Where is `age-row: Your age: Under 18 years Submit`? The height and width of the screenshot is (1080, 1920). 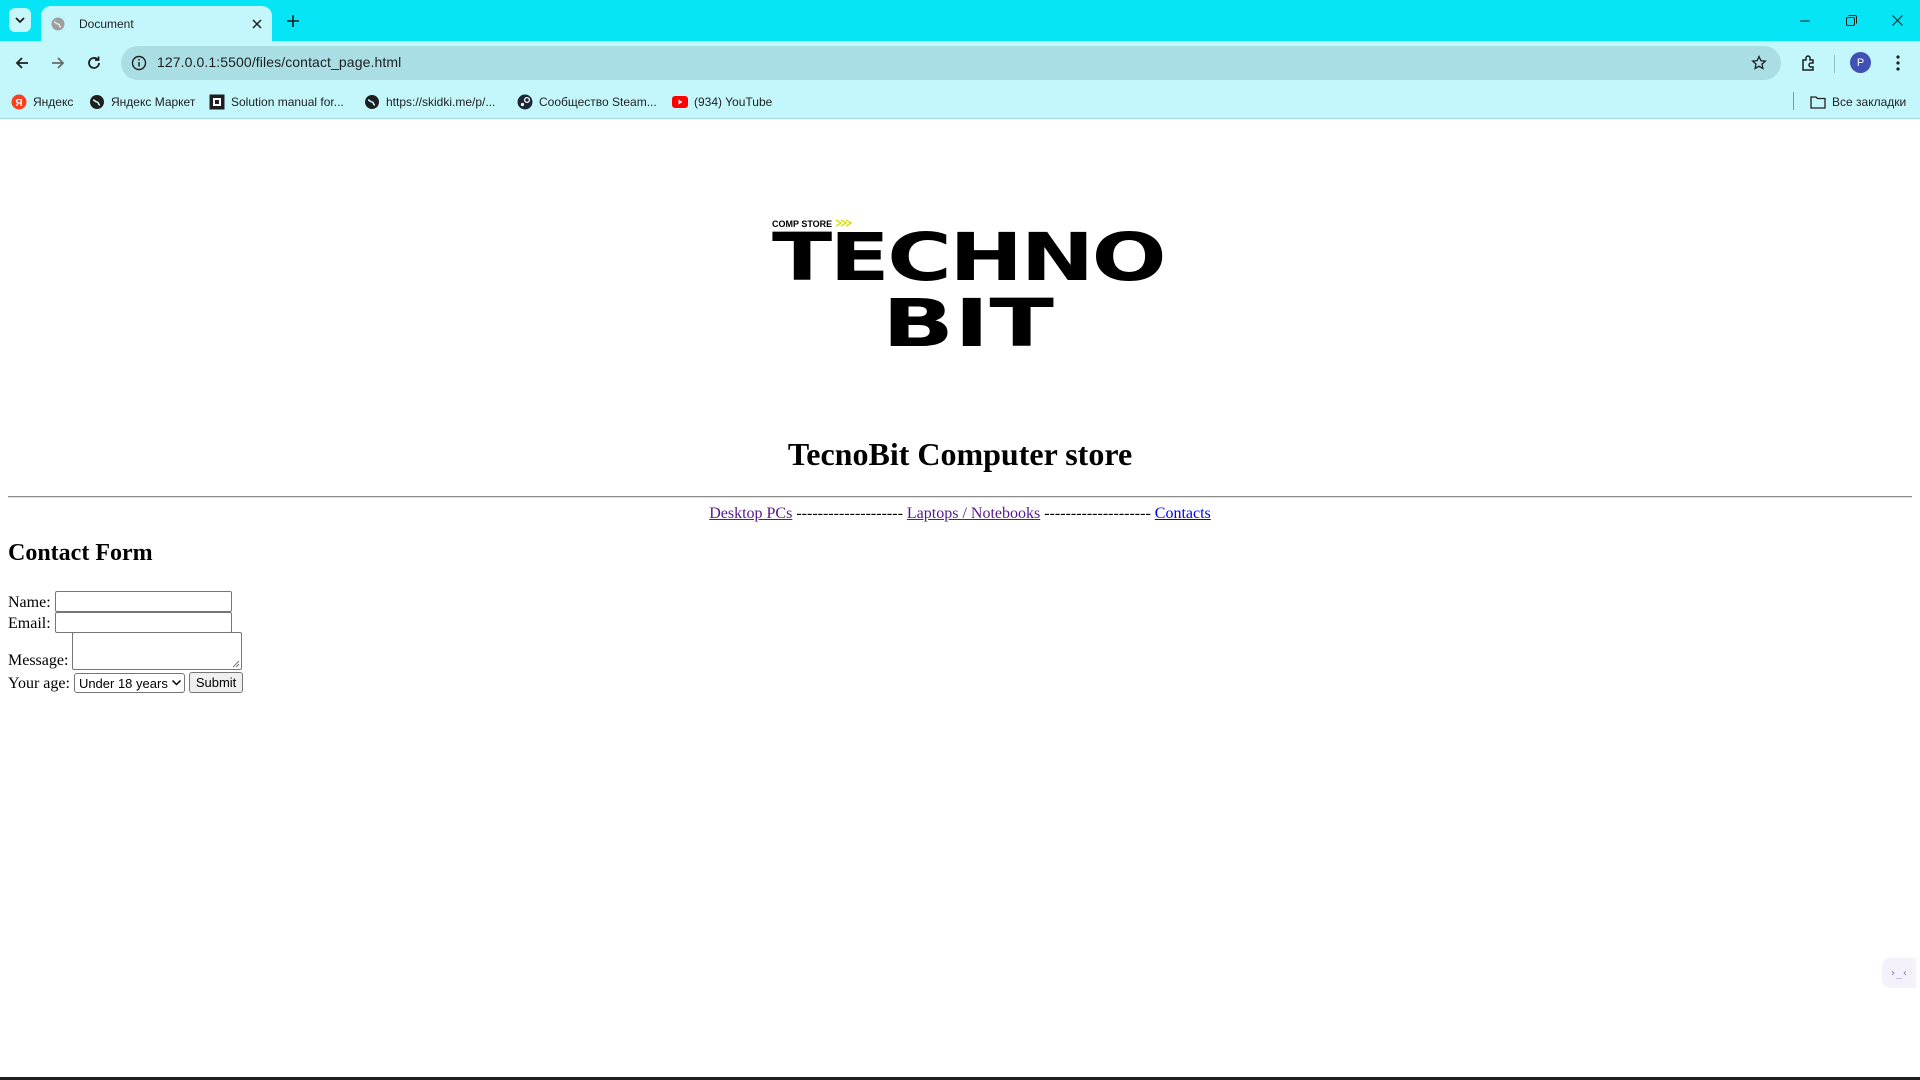
age-row: Your age: Under 18 years Submit is located at coordinates (126, 682).